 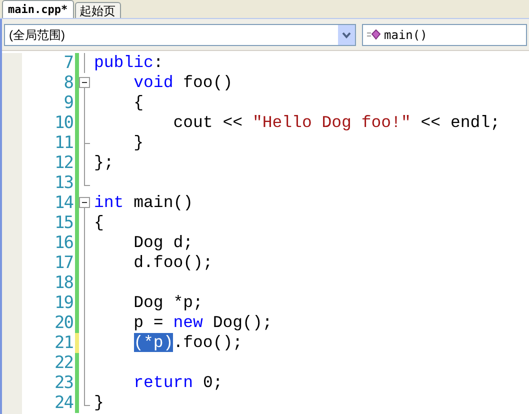 I want to click on line-number: 24, so click(x=63, y=403).